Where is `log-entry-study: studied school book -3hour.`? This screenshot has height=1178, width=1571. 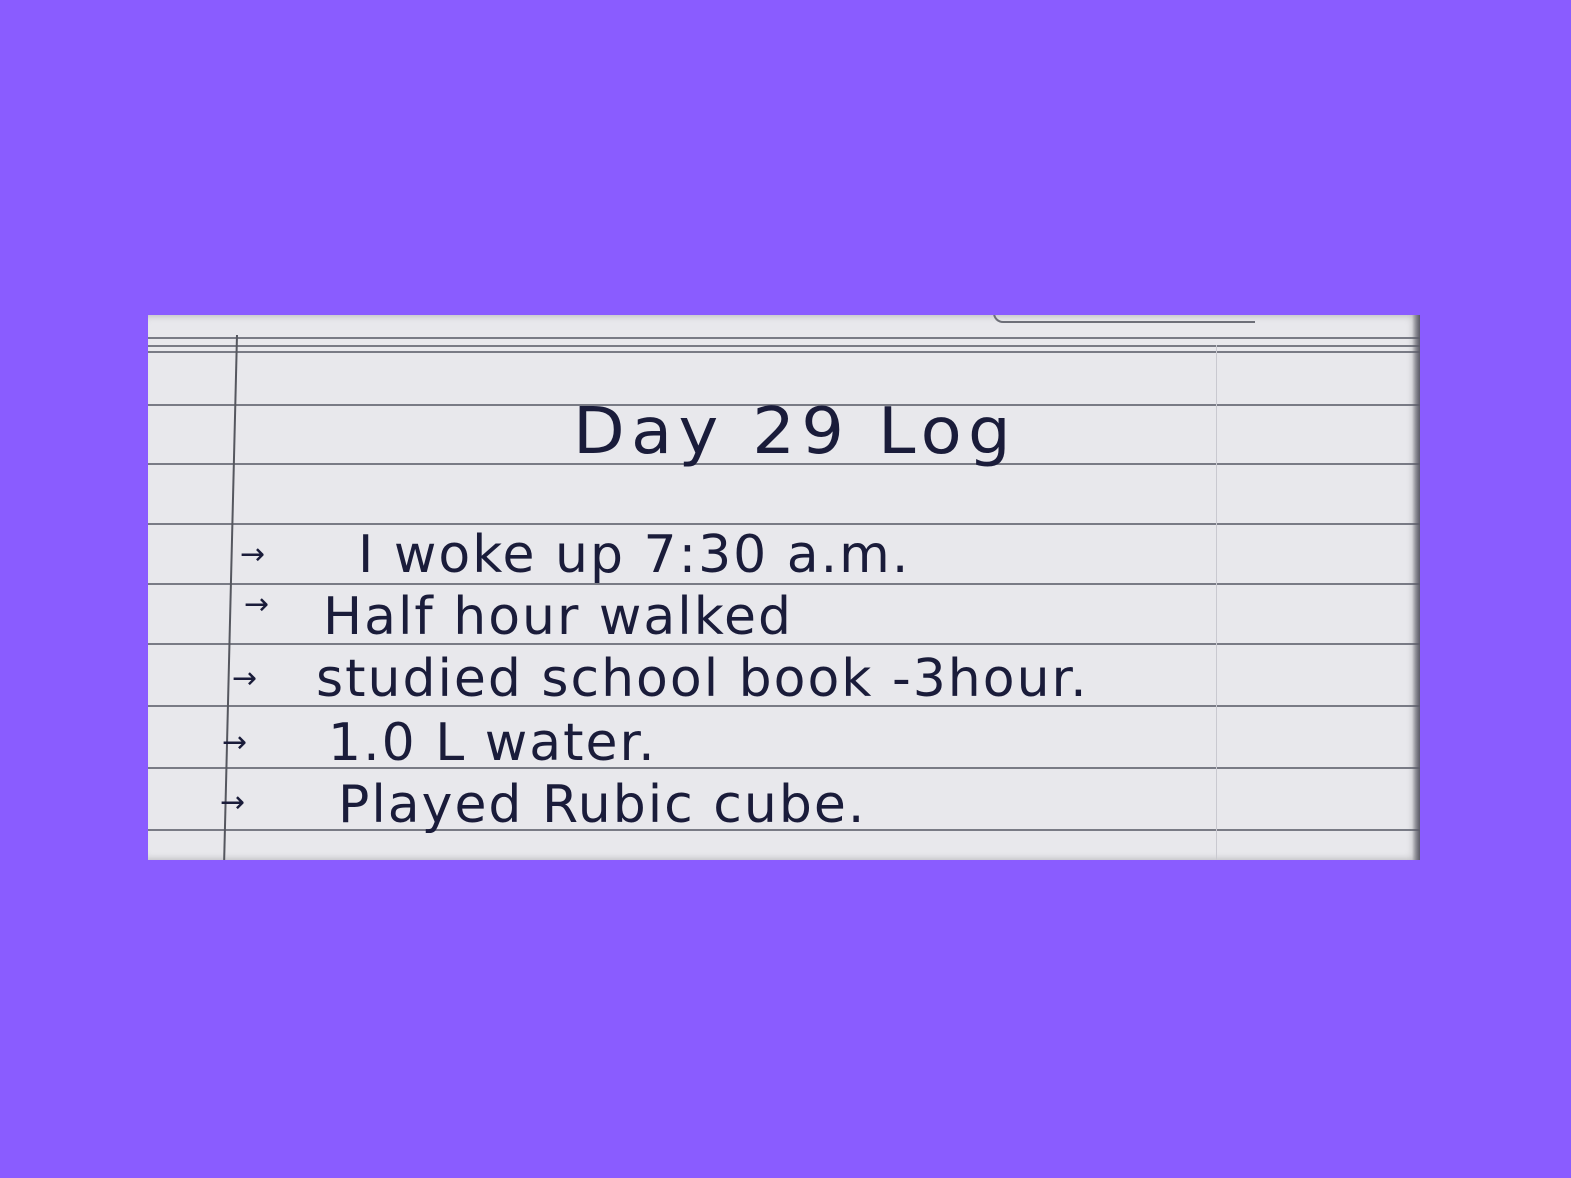 log-entry-study: studied school book -3hour. is located at coordinates (702, 679).